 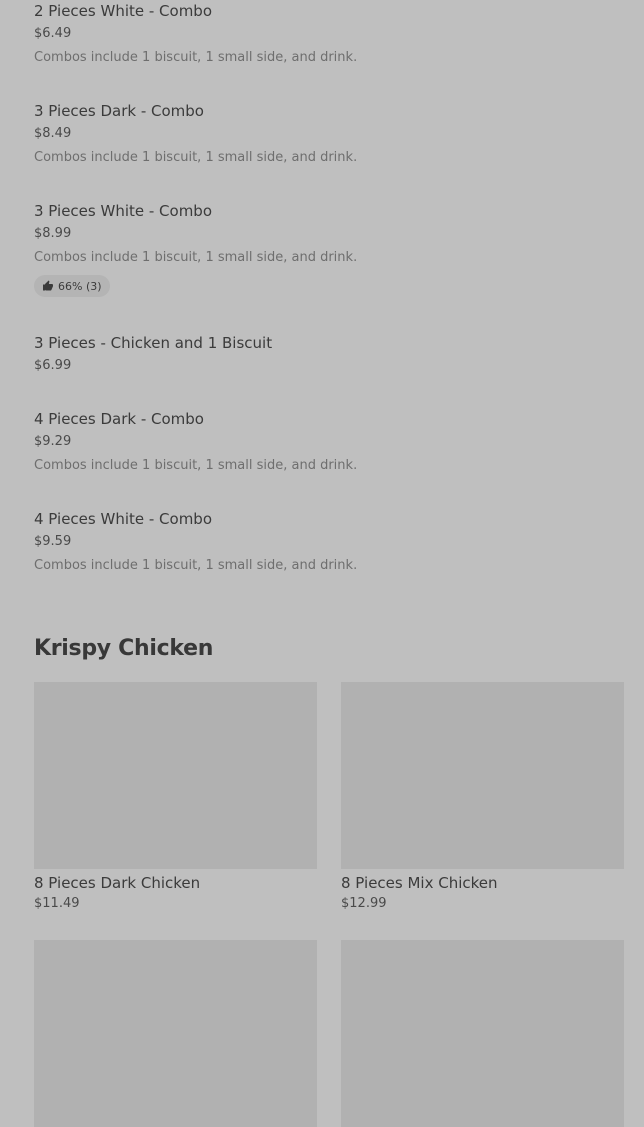 I want to click on product-card: 8 Pieces Mix Chicken $12.99, so click(x=482, y=797).